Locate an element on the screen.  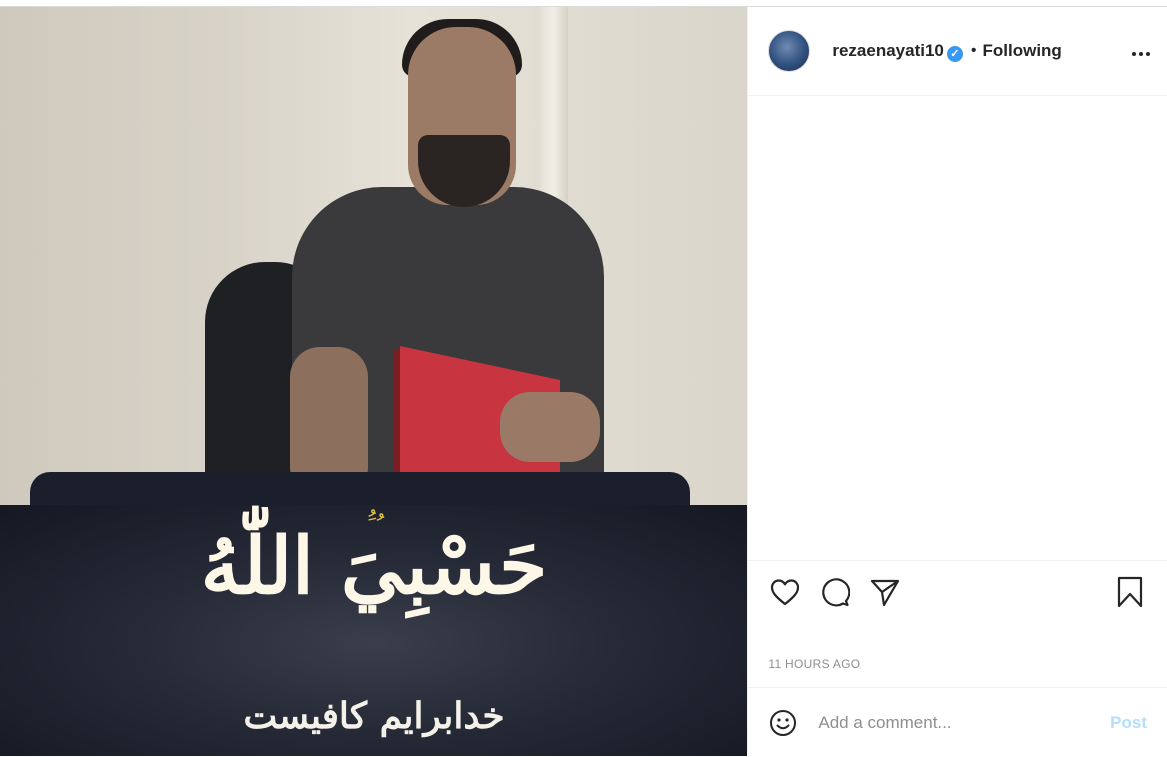
calligraphy-caption: خدابرایم کافیست is located at coordinates (374, 716).